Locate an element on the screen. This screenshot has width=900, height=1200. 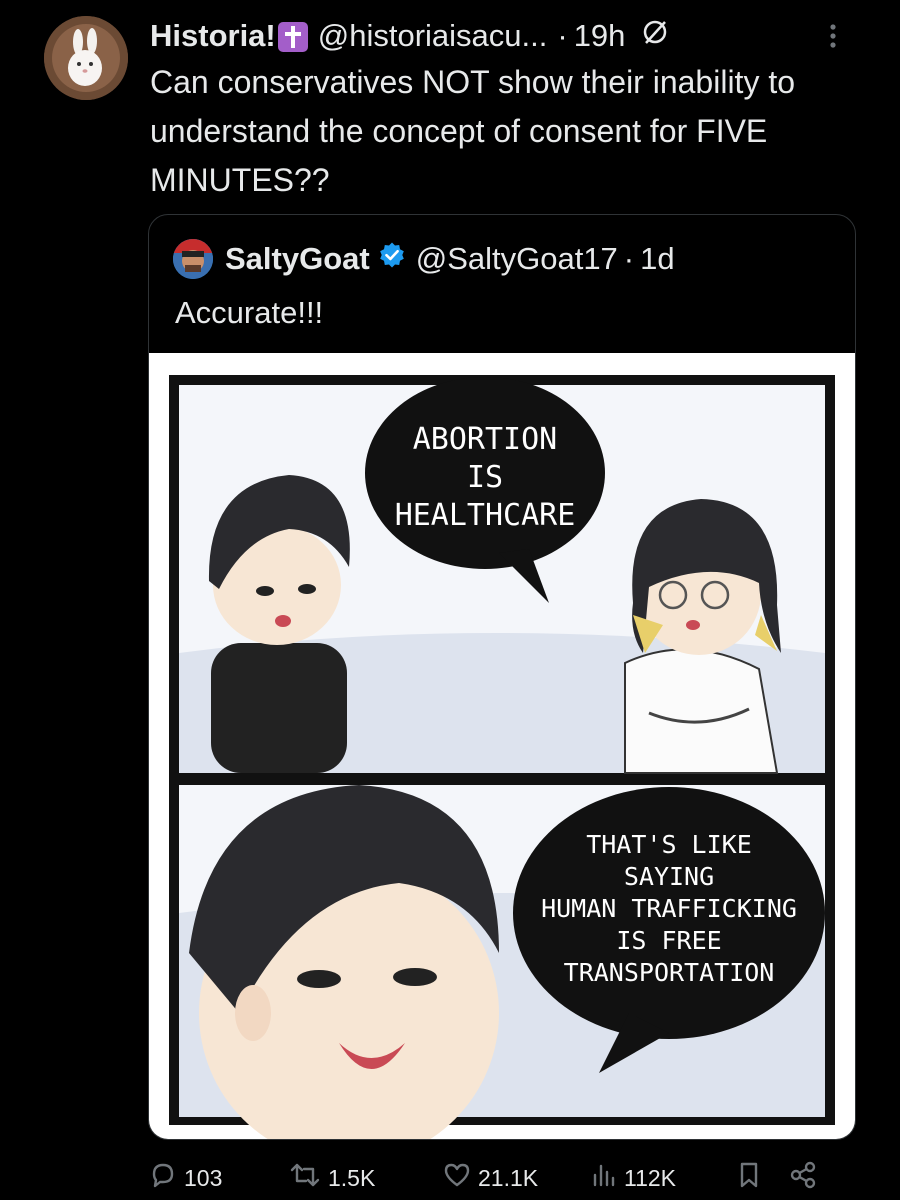
bubble-2-line: TRANSPORTATION is located at coordinates (669, 972).